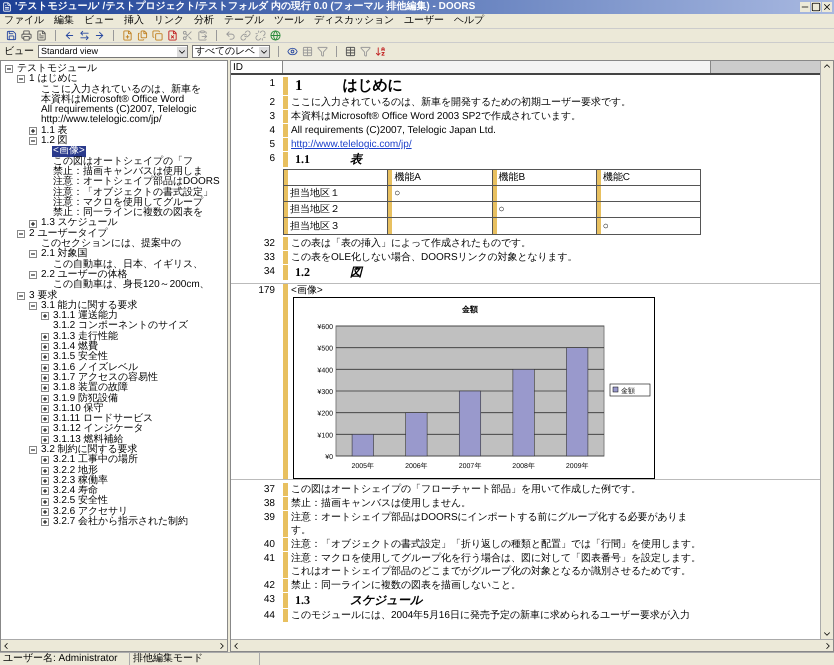 Image resolution: width=834 pixels, height=665 pixels. What do you see at coordinates (142, 35) in the screenshot?
I see `pages-icon` at bounding box center [142, 35].